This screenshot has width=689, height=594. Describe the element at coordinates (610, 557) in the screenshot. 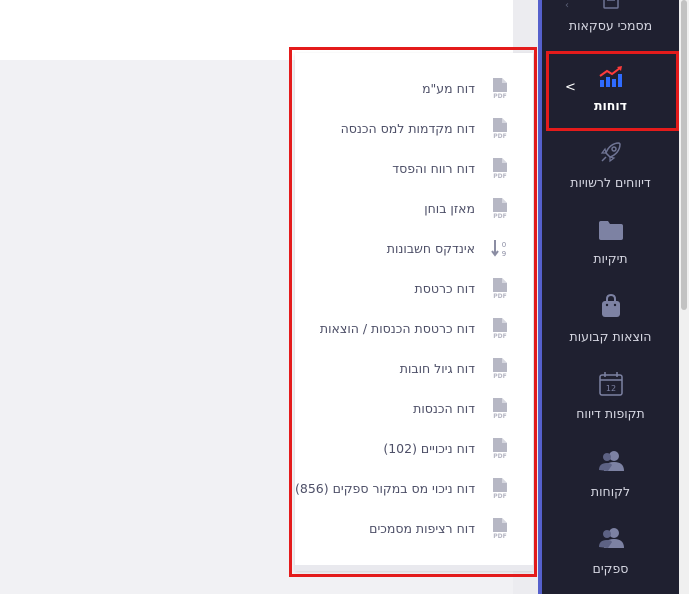

I see `sidebar-item-suppliers: ספקים` at that location.